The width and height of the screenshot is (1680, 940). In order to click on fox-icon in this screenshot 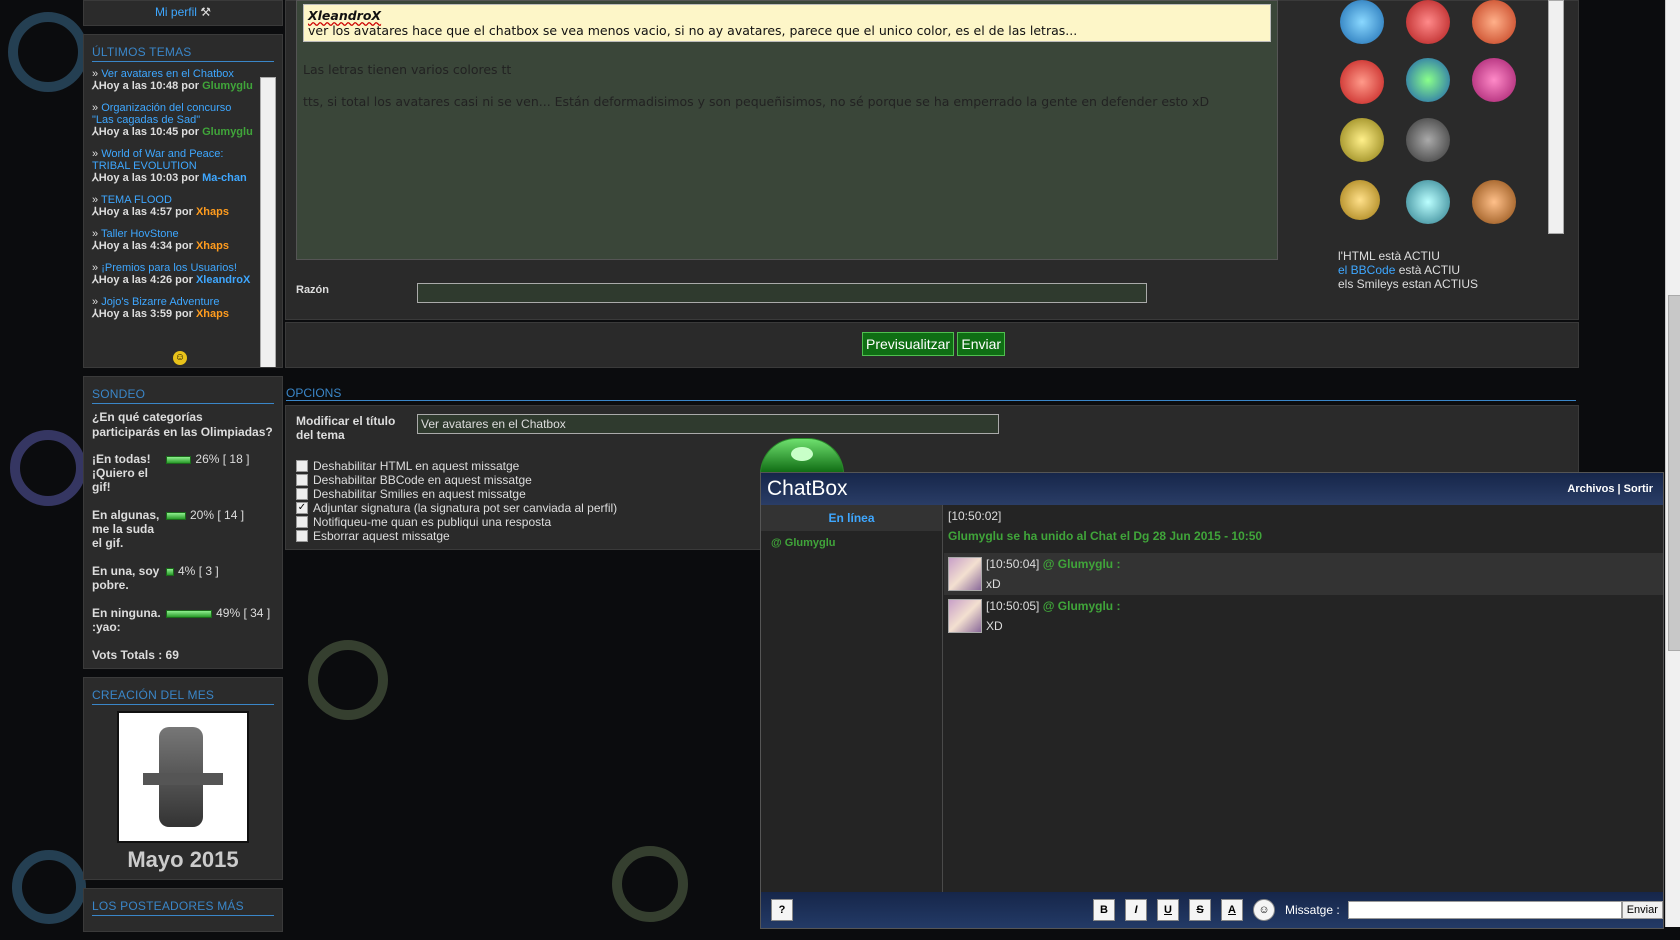, I will do `click(1494, 22)`.